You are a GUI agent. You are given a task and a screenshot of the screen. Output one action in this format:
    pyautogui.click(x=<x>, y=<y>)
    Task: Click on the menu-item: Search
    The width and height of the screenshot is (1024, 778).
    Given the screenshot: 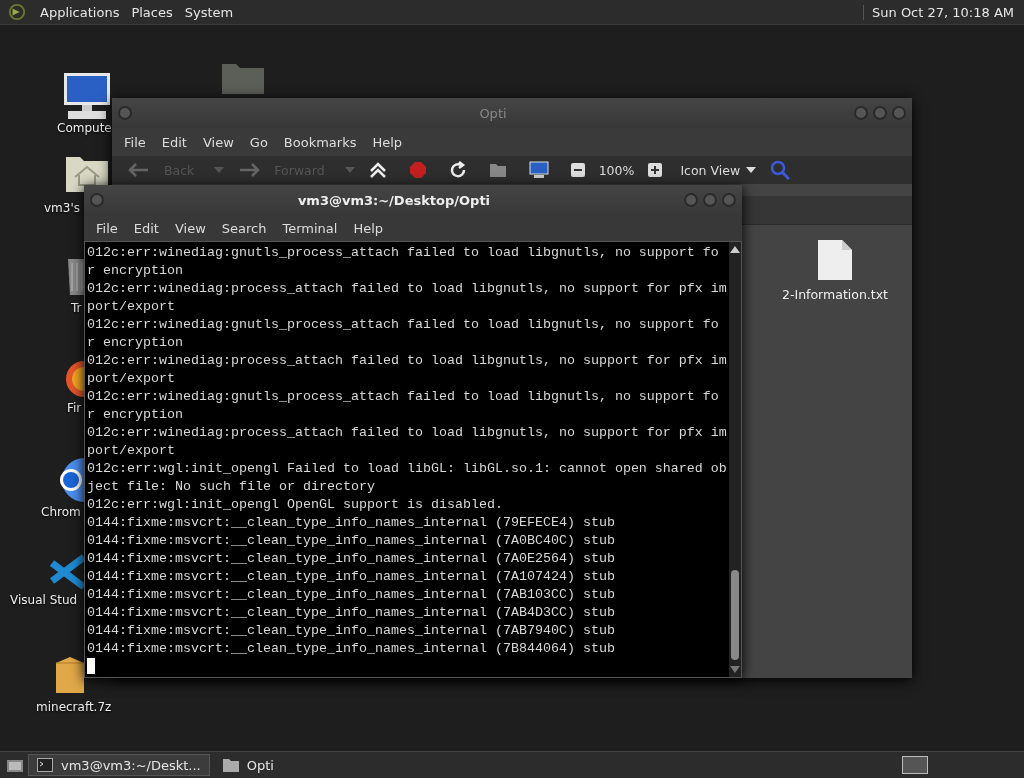 What is the action you would take?
    pyautogui.click(x=244, y=228)
    